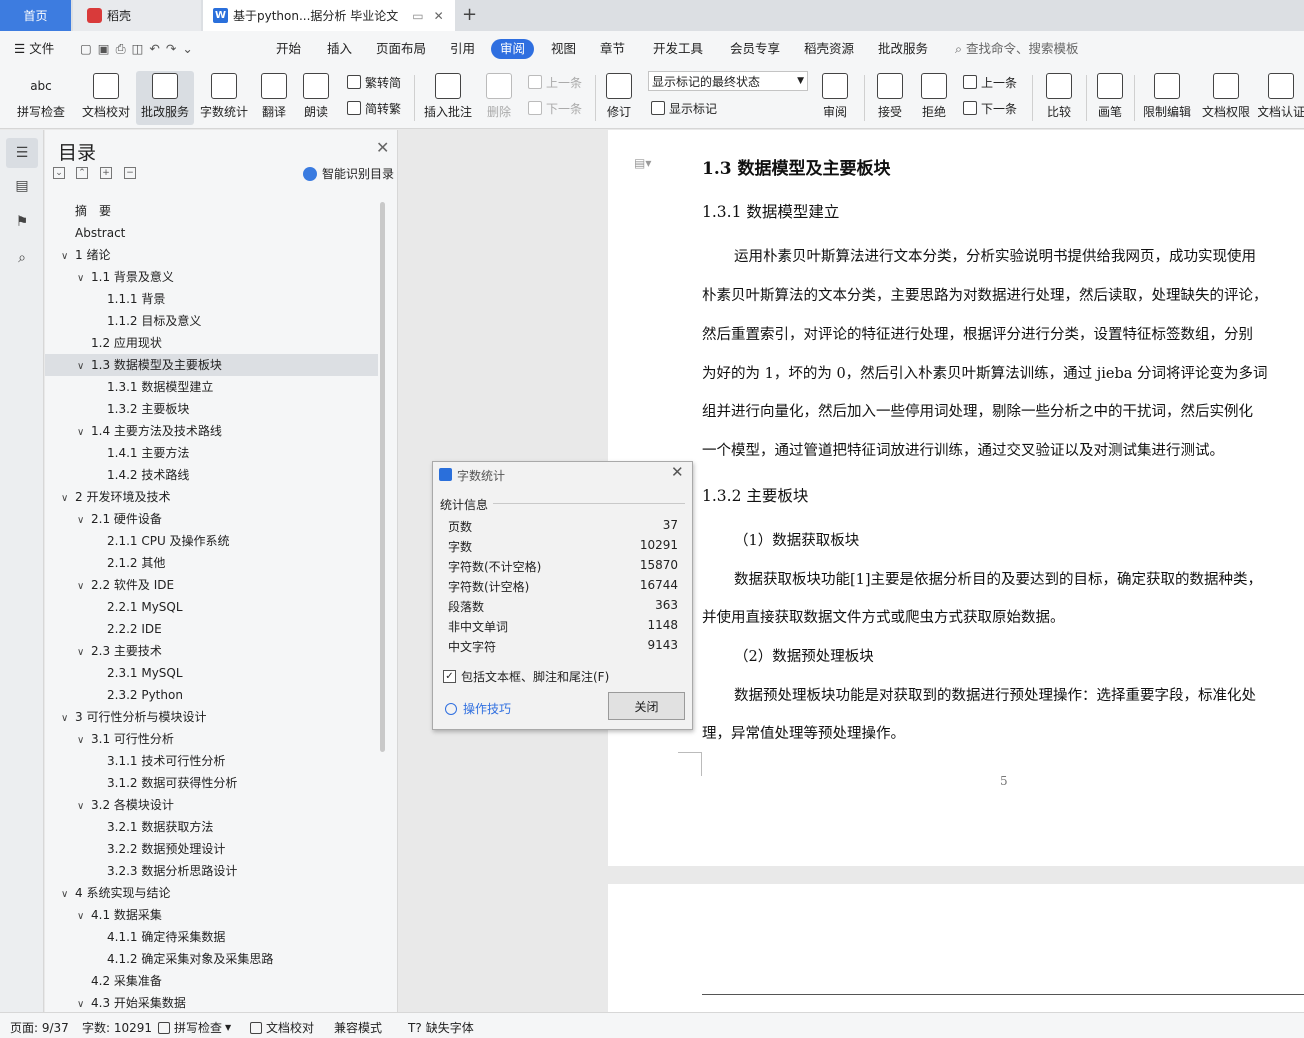  What do you see at coordinates (612, 49) in the screenshot?
I see `menu-chapter: 章节` at bounding box center [612, 49].